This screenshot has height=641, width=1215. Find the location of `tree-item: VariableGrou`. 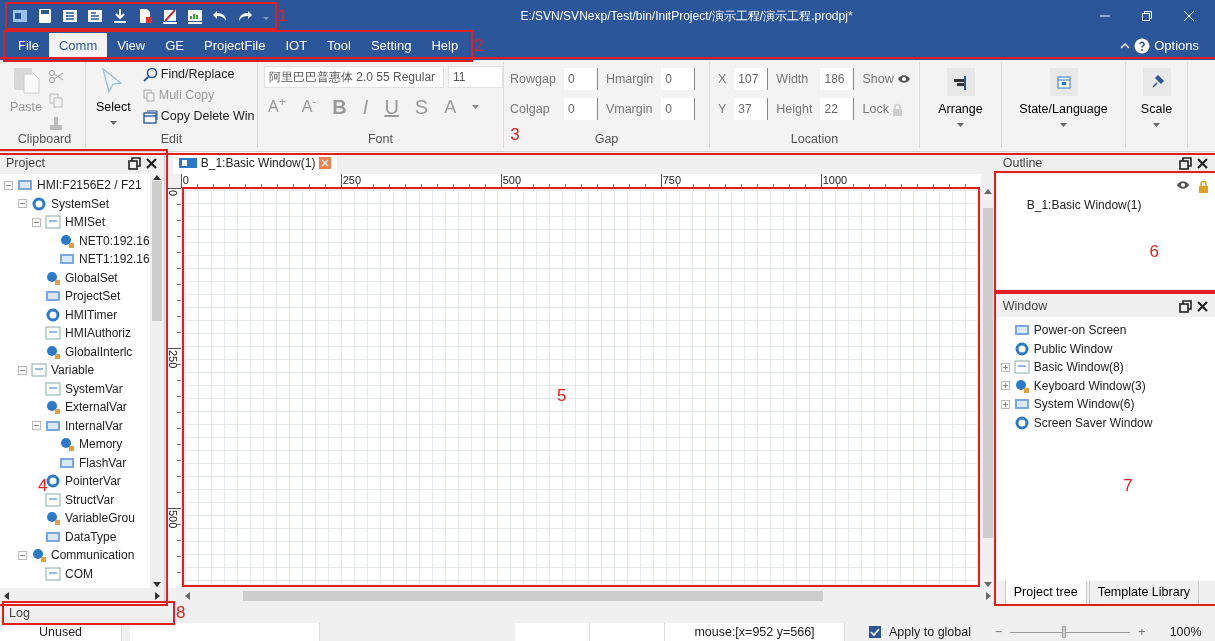

tree-item: VariableGrou is located at coordinates (100, 518).